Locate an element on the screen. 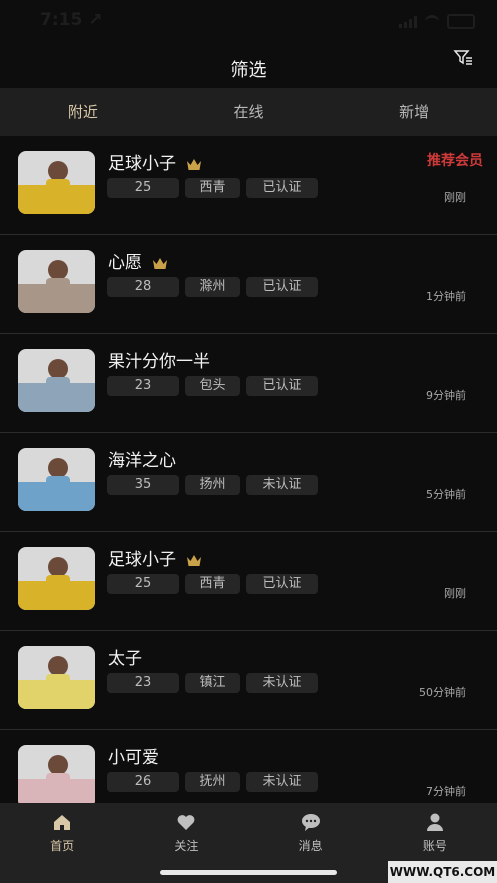 The height and width of the screenshot is (883, 497). tab-nearby: 附近 is located at coordinates (83, 112).